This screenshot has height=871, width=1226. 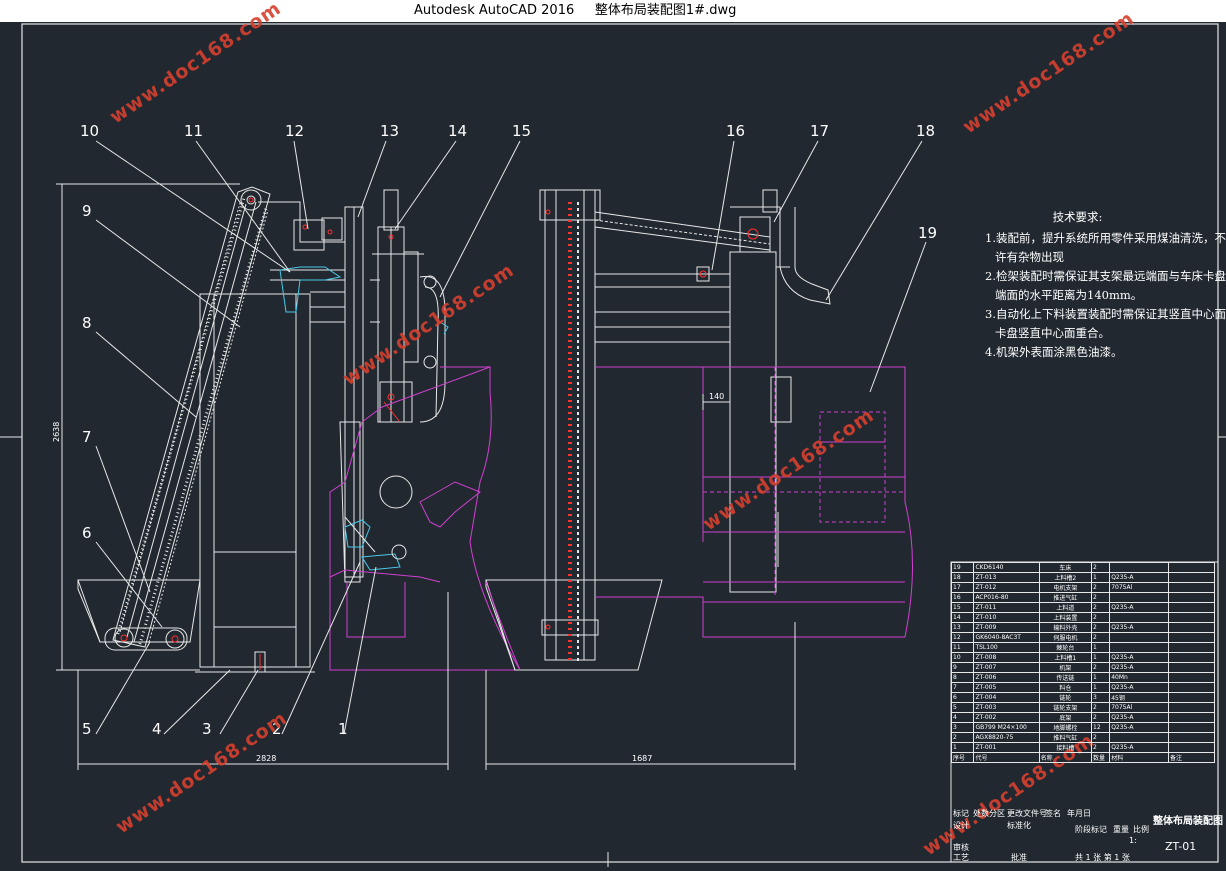 What do you see at coordinates (962, 647) in the screenshot?
I see `bom-cell: 11` at bounding box center [962, 647].